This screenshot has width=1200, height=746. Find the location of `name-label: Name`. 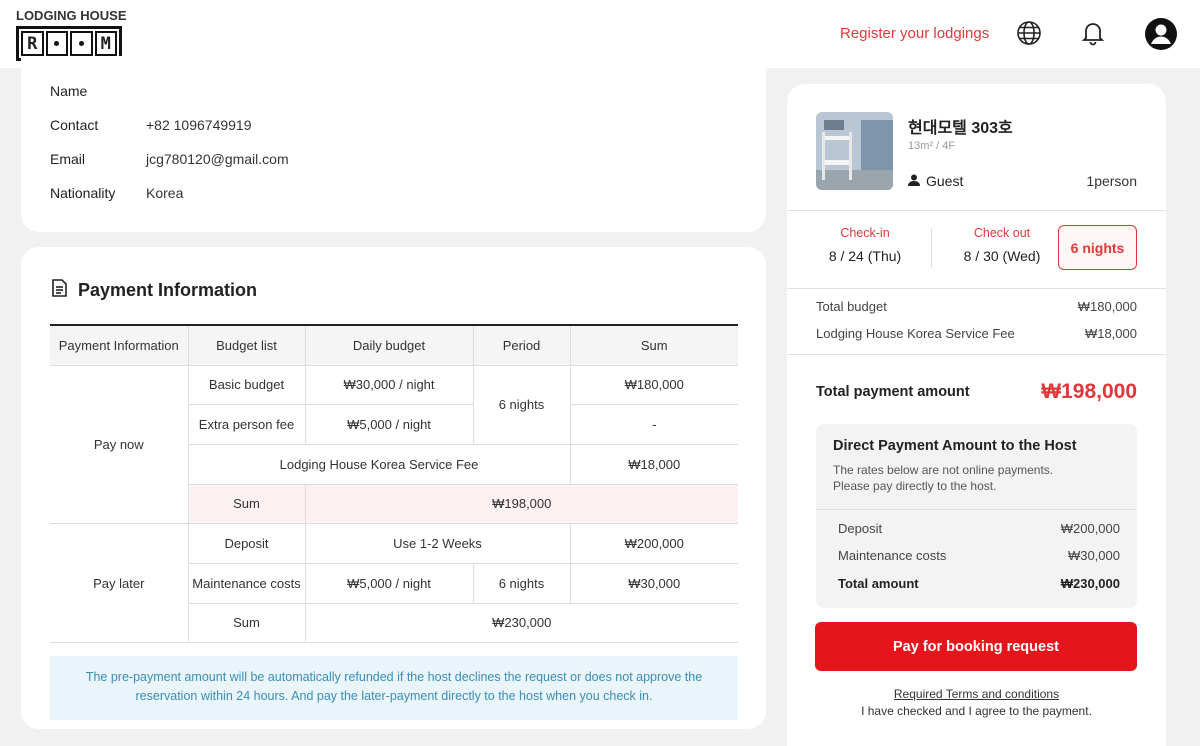

name-label: Name is located at coordinates (69, 91).